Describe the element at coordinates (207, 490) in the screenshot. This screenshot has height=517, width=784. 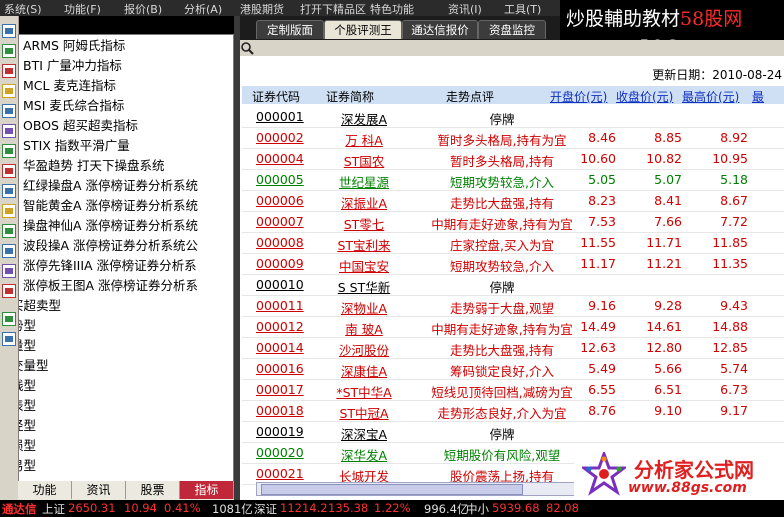
I see `left-tab-3: 指标` at that location.